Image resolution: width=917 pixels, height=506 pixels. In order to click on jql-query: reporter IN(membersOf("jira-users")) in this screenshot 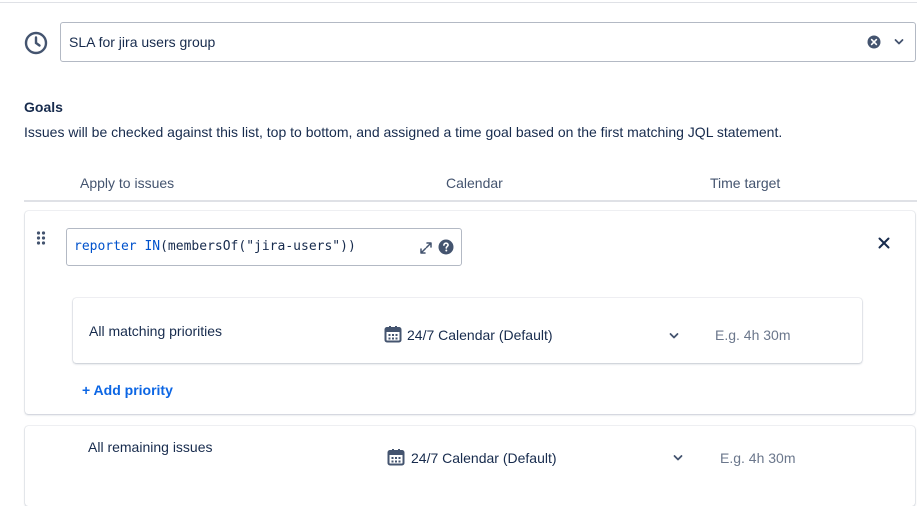, I will do `click(215, 246)`.